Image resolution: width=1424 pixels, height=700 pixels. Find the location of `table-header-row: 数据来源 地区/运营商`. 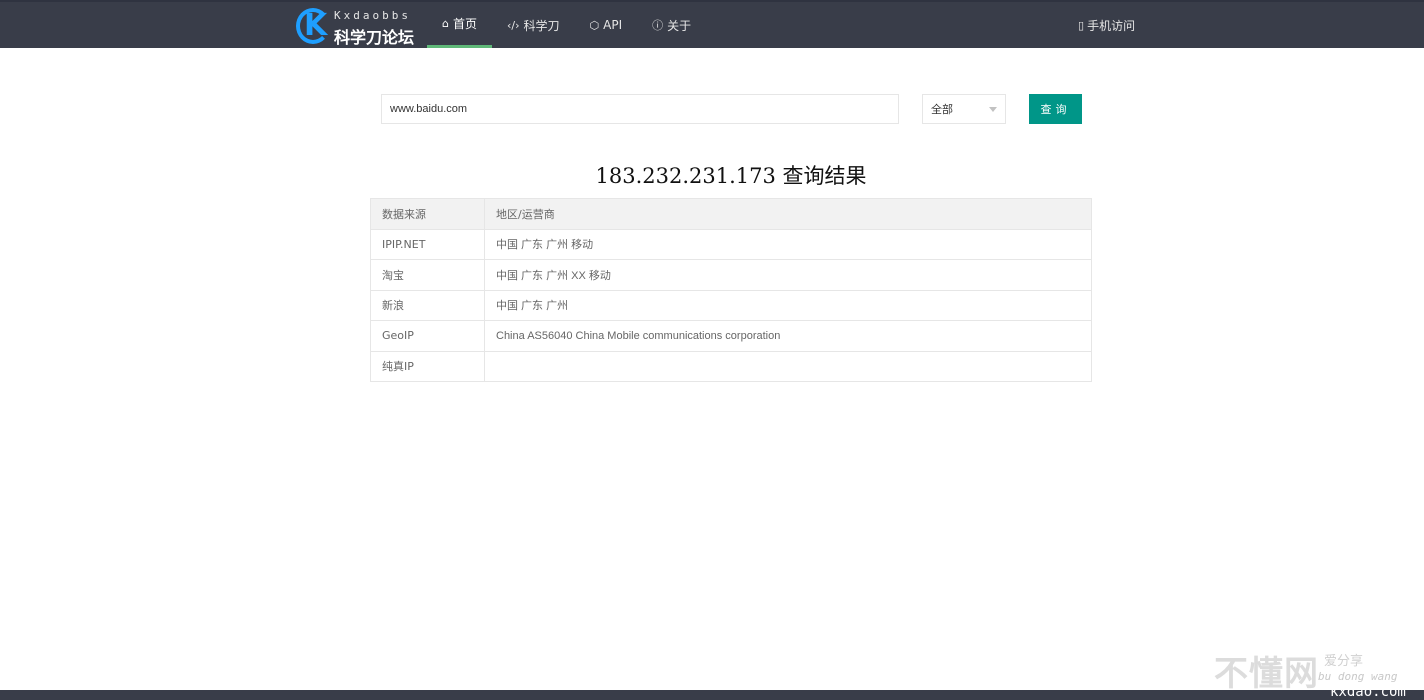

table-header-row: 数据来源 地区/运营商 is located at coordinates (731, 214).